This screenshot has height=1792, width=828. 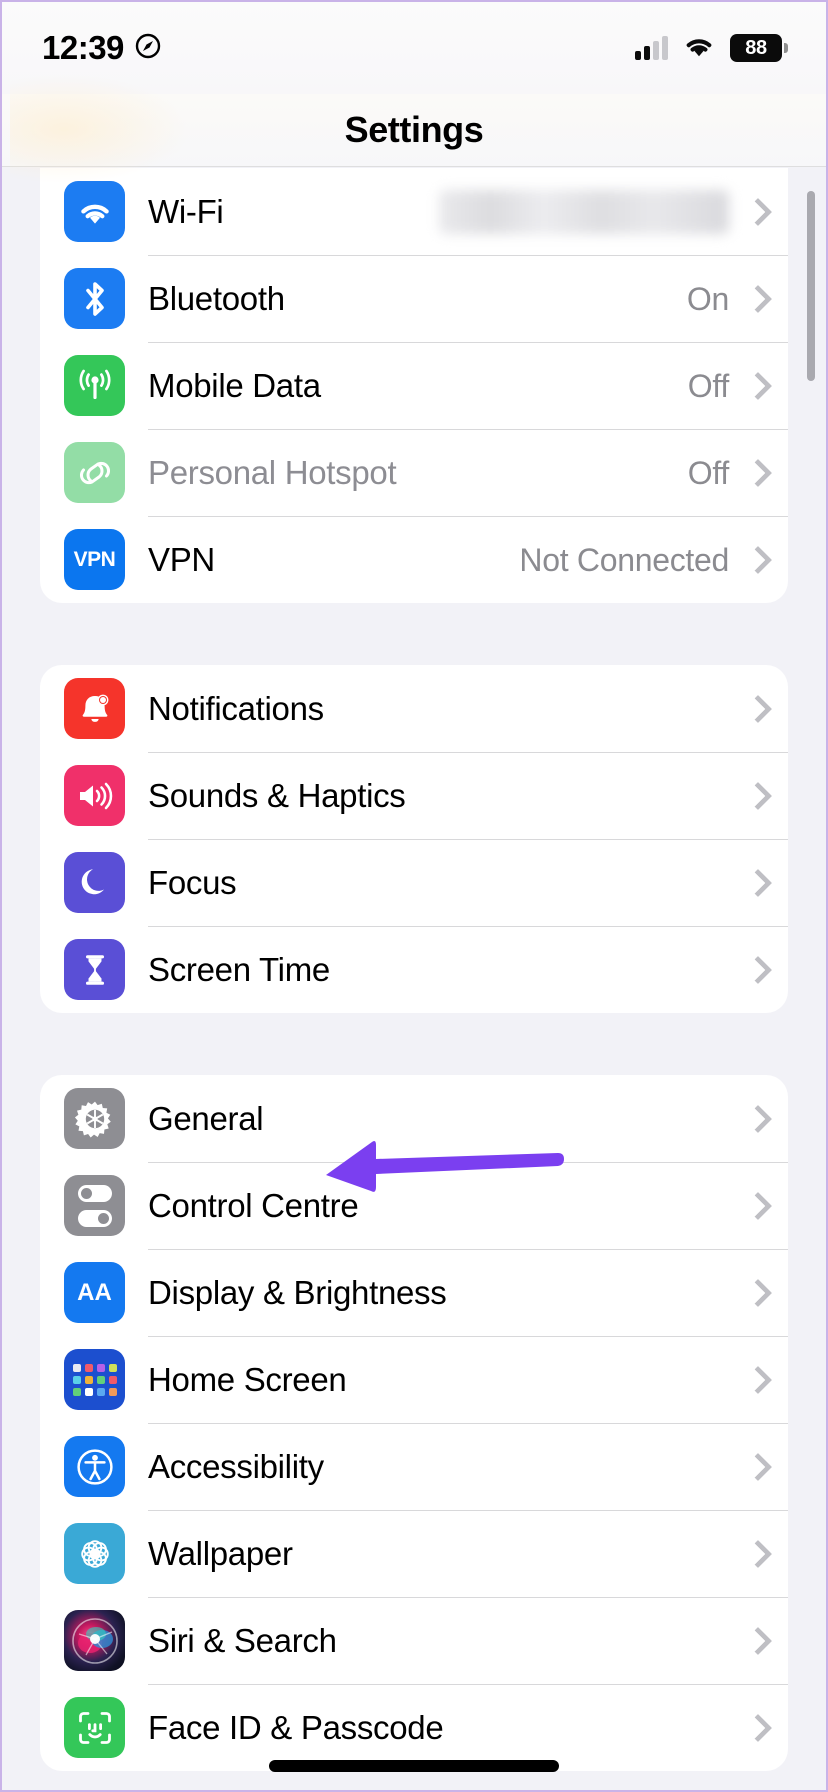 What do you see at coordinates (277, 795) in the screenshot?
I see `settings-row-label: Sounds & Haptics` at bounding box center [277, 795].